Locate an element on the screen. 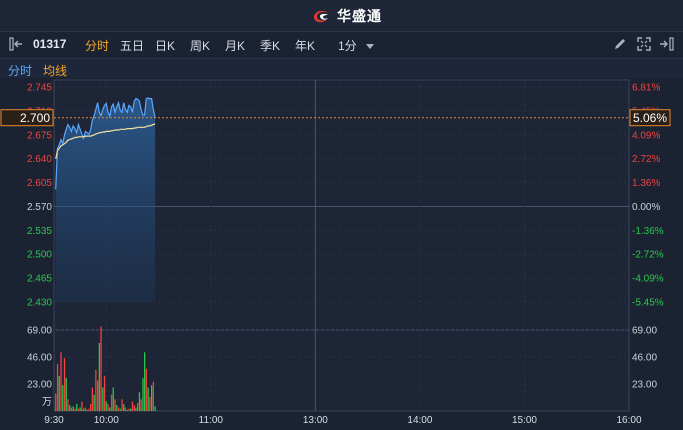 The image size is (683, 430). percent-tick-label: 1.36% is located at coordinates (646, 183).